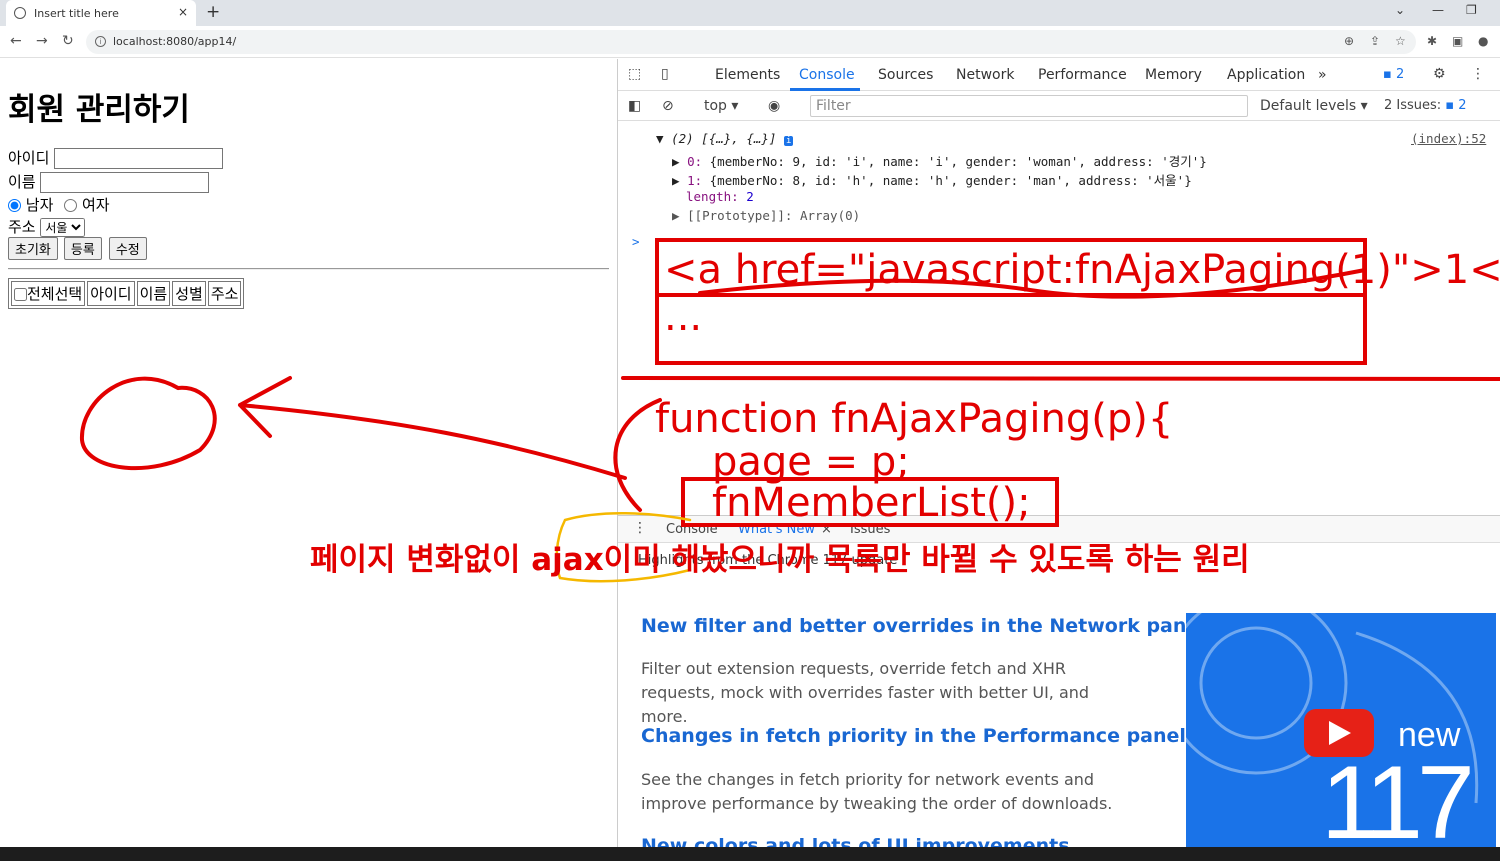 The image size is (1500, 861). I want to click on extensions-icon: ✱, so click(1432, 41).